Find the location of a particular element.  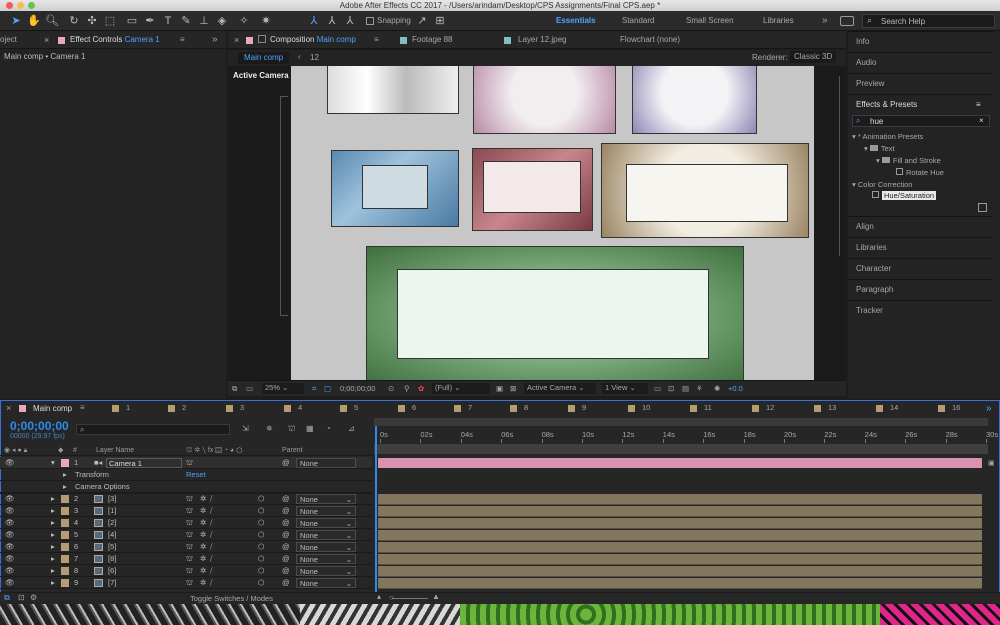

color-channels-icon: ✿ is located at coordinates (421, 388).